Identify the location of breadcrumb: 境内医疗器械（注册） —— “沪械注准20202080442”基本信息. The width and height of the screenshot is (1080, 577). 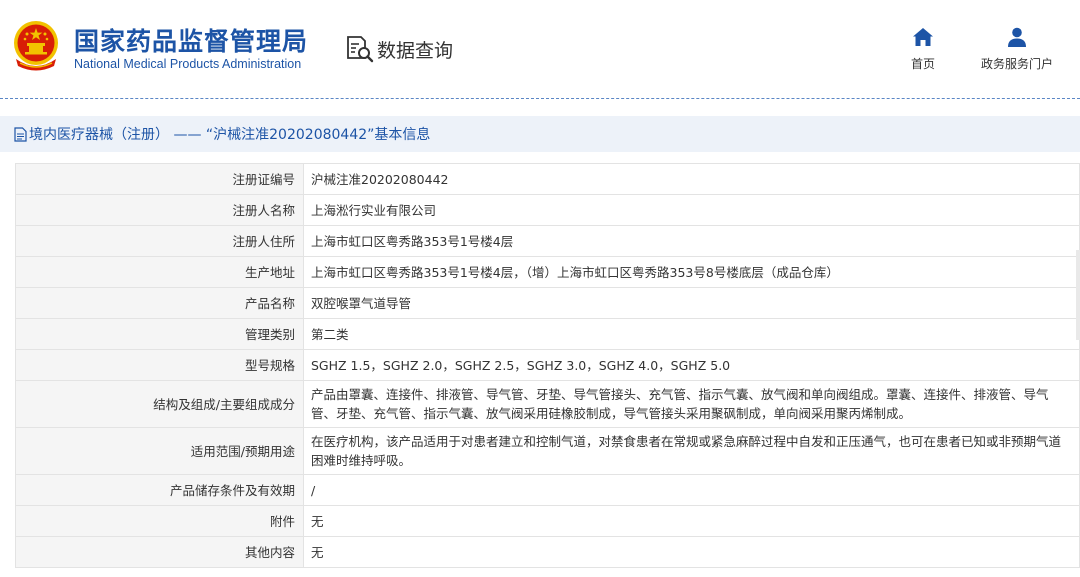
(540, 134).